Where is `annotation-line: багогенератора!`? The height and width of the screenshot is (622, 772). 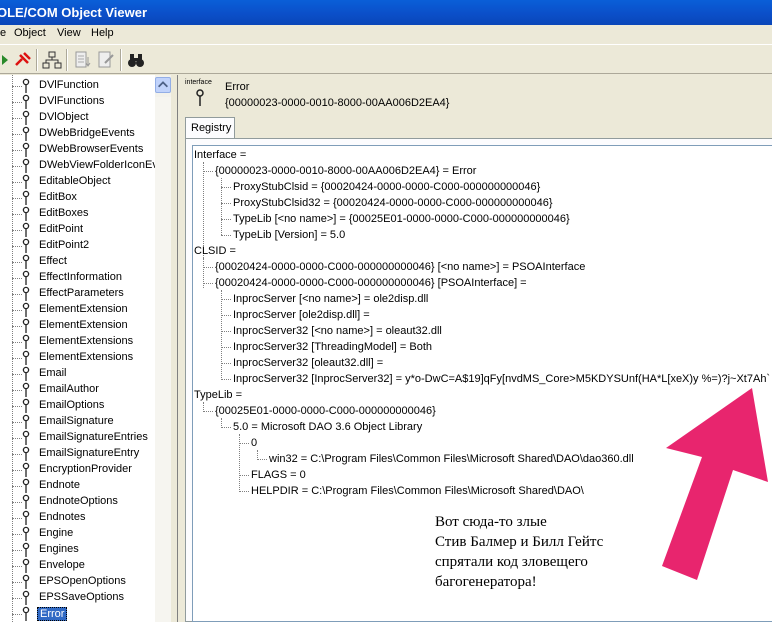 annotation-line: багогенератора! is located at coordinates (486, 582).